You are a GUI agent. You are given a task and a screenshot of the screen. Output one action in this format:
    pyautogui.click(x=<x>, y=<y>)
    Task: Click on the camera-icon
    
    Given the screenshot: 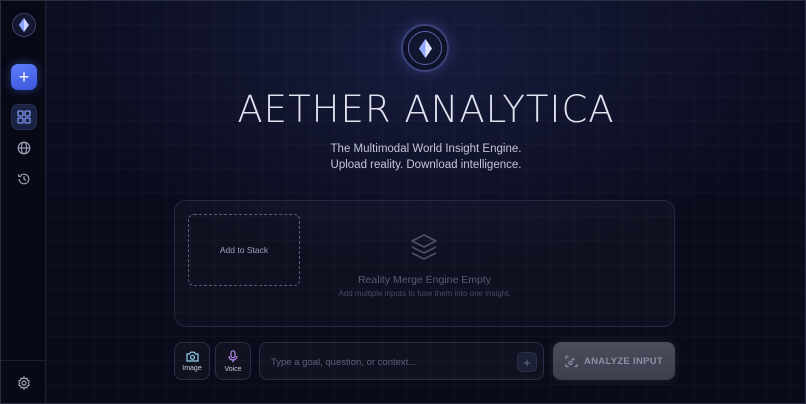 What is the action you would take?
    pyautogui.click(x=192, y=356)
    